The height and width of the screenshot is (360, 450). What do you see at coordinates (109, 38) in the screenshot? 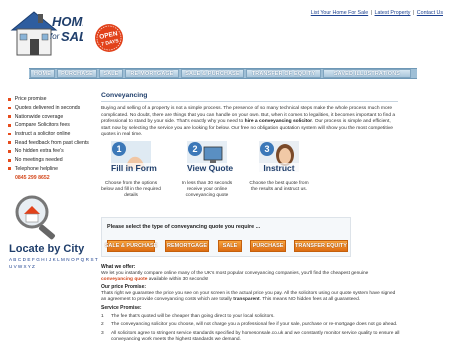
I see `open-7-days-badge: OPEN 7 DAYS` at bounding box center [109, 38].